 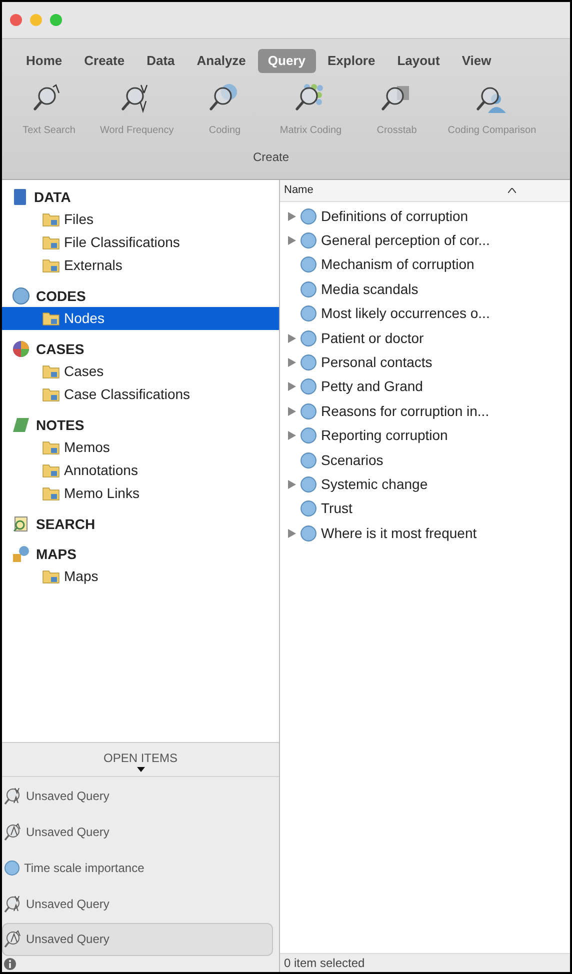 I want to click on node-name: Petty and Grand, so click(x=372, y=387).